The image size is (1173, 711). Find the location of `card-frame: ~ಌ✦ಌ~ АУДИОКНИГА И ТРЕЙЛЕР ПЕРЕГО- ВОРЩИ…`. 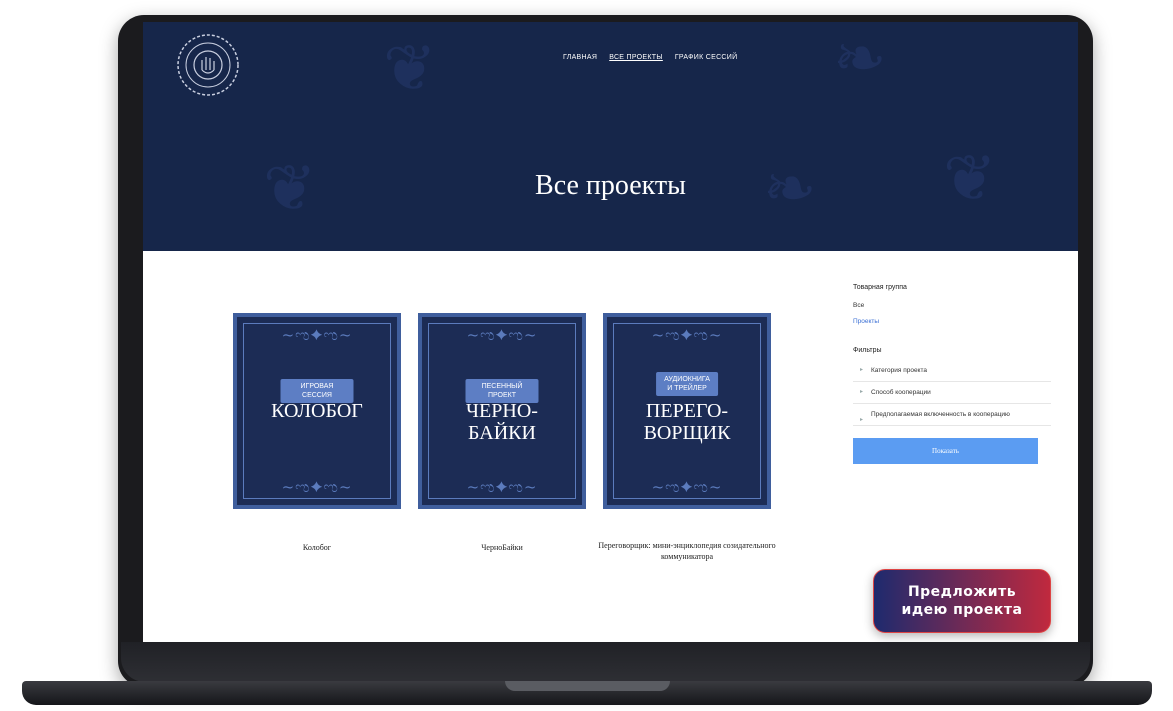

card-frame: ~ಌ✦ಌ~ АУДИОКНИГА И ТРЕЙЛЕР ПЕРЕГО- ВОРЩИ… is located at coordinates (687, 411).